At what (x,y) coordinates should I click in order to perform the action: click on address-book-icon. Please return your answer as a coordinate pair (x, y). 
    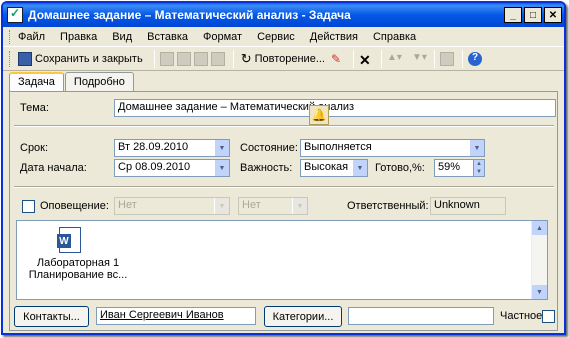
    Looking at the image, I should click on (447, 58).